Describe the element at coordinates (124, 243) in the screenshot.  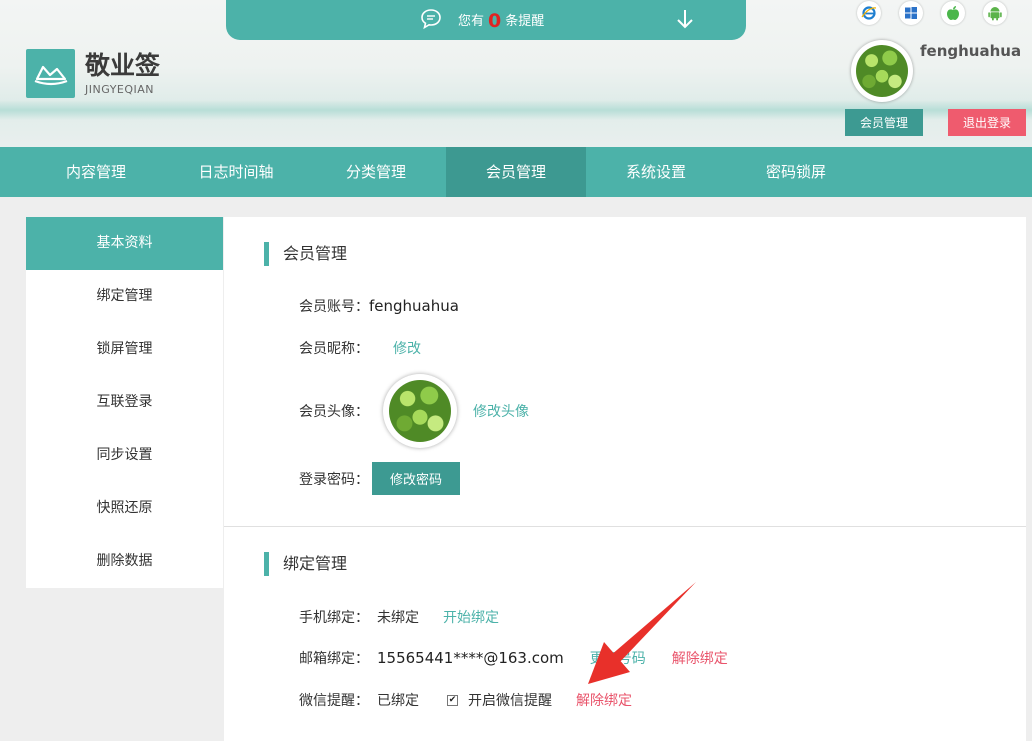
I see `sidebar-item-basic-info: 基本资料` at that location.